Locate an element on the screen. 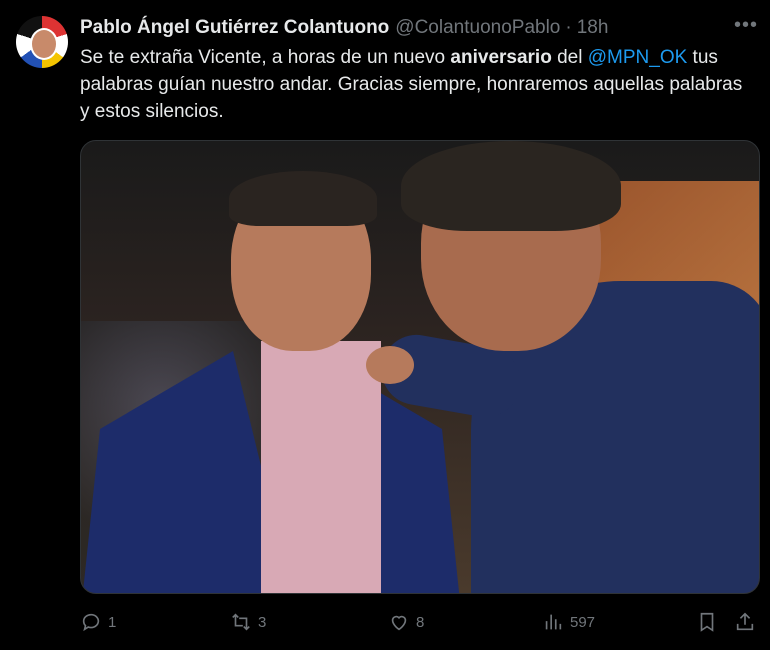 This screenshot has width=770, height=650. share-icon is located at coordinates (745, 621).